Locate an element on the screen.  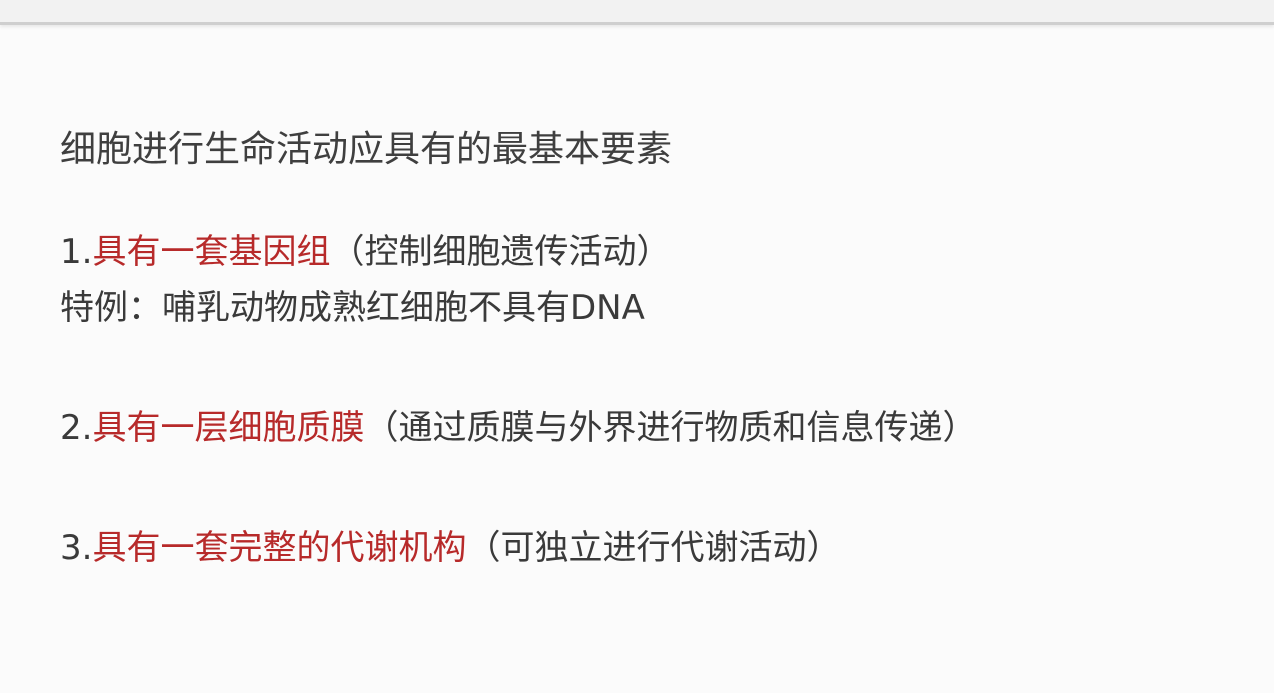
item-key-term: 具有一套完整的代谢机构 is located at coordinates (279, 548).